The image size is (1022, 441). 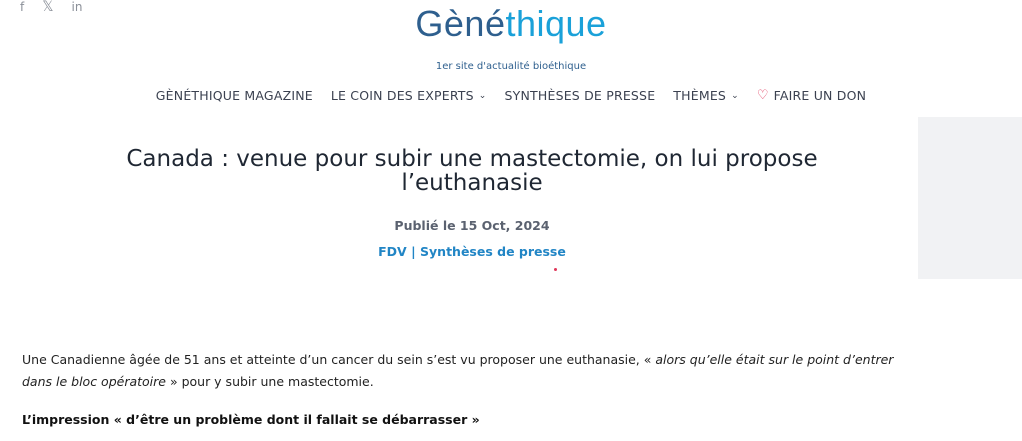 I want to click on nav-item-donate: ♡ FAIRE UN DON, so click(x=811, y=95).